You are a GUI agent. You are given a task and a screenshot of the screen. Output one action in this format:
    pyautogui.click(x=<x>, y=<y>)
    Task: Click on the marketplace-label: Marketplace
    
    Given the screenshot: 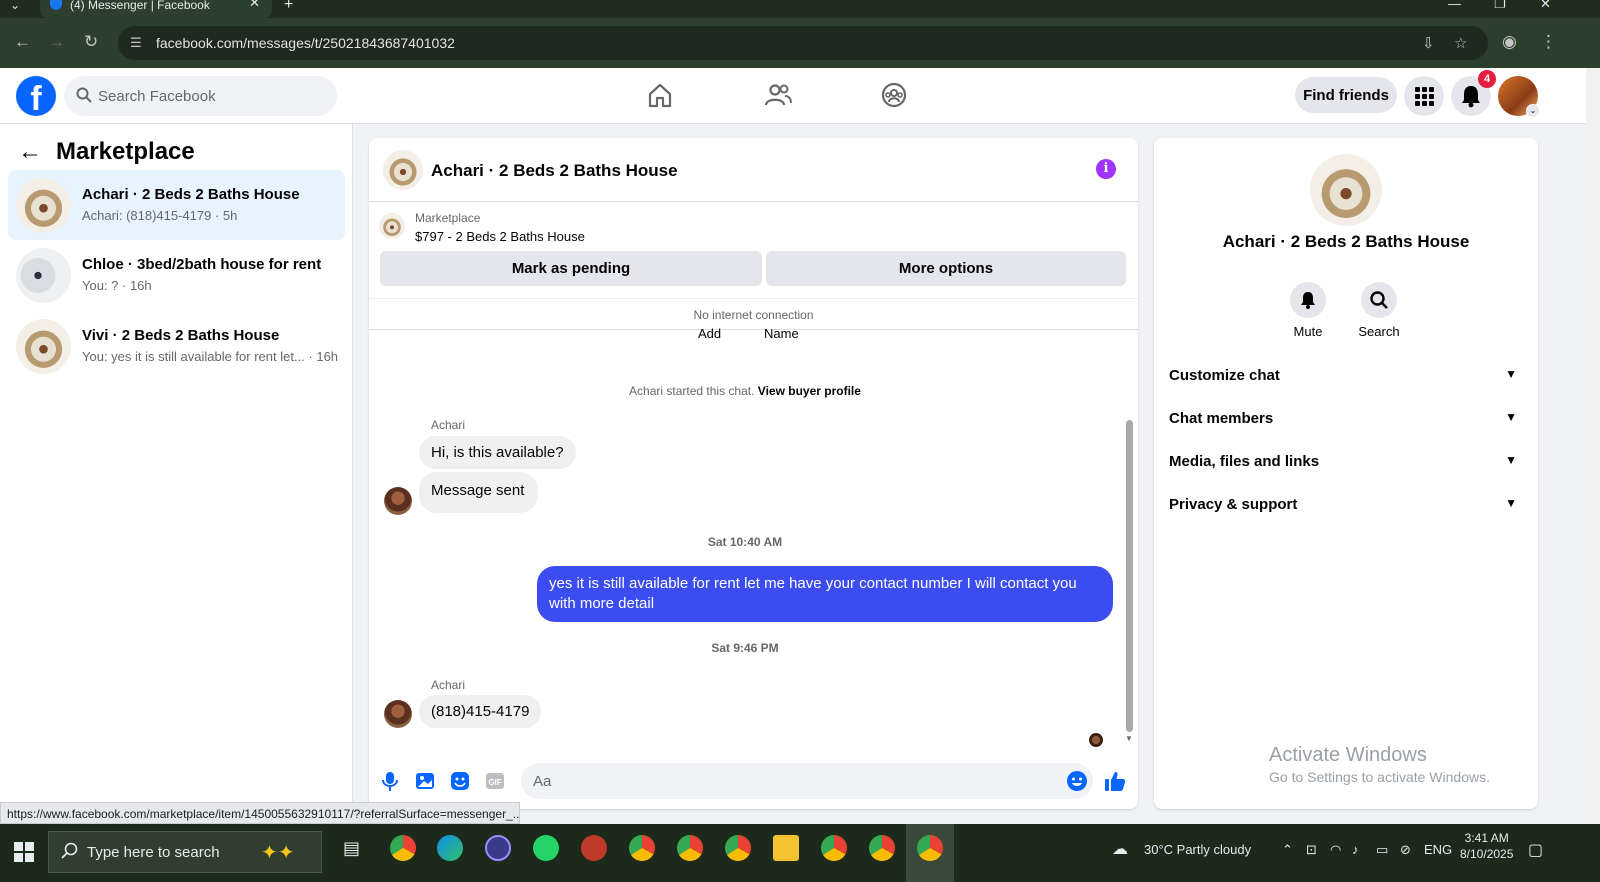 What is the action you would take?
    pyautogui.click(x=448, y=218)
    